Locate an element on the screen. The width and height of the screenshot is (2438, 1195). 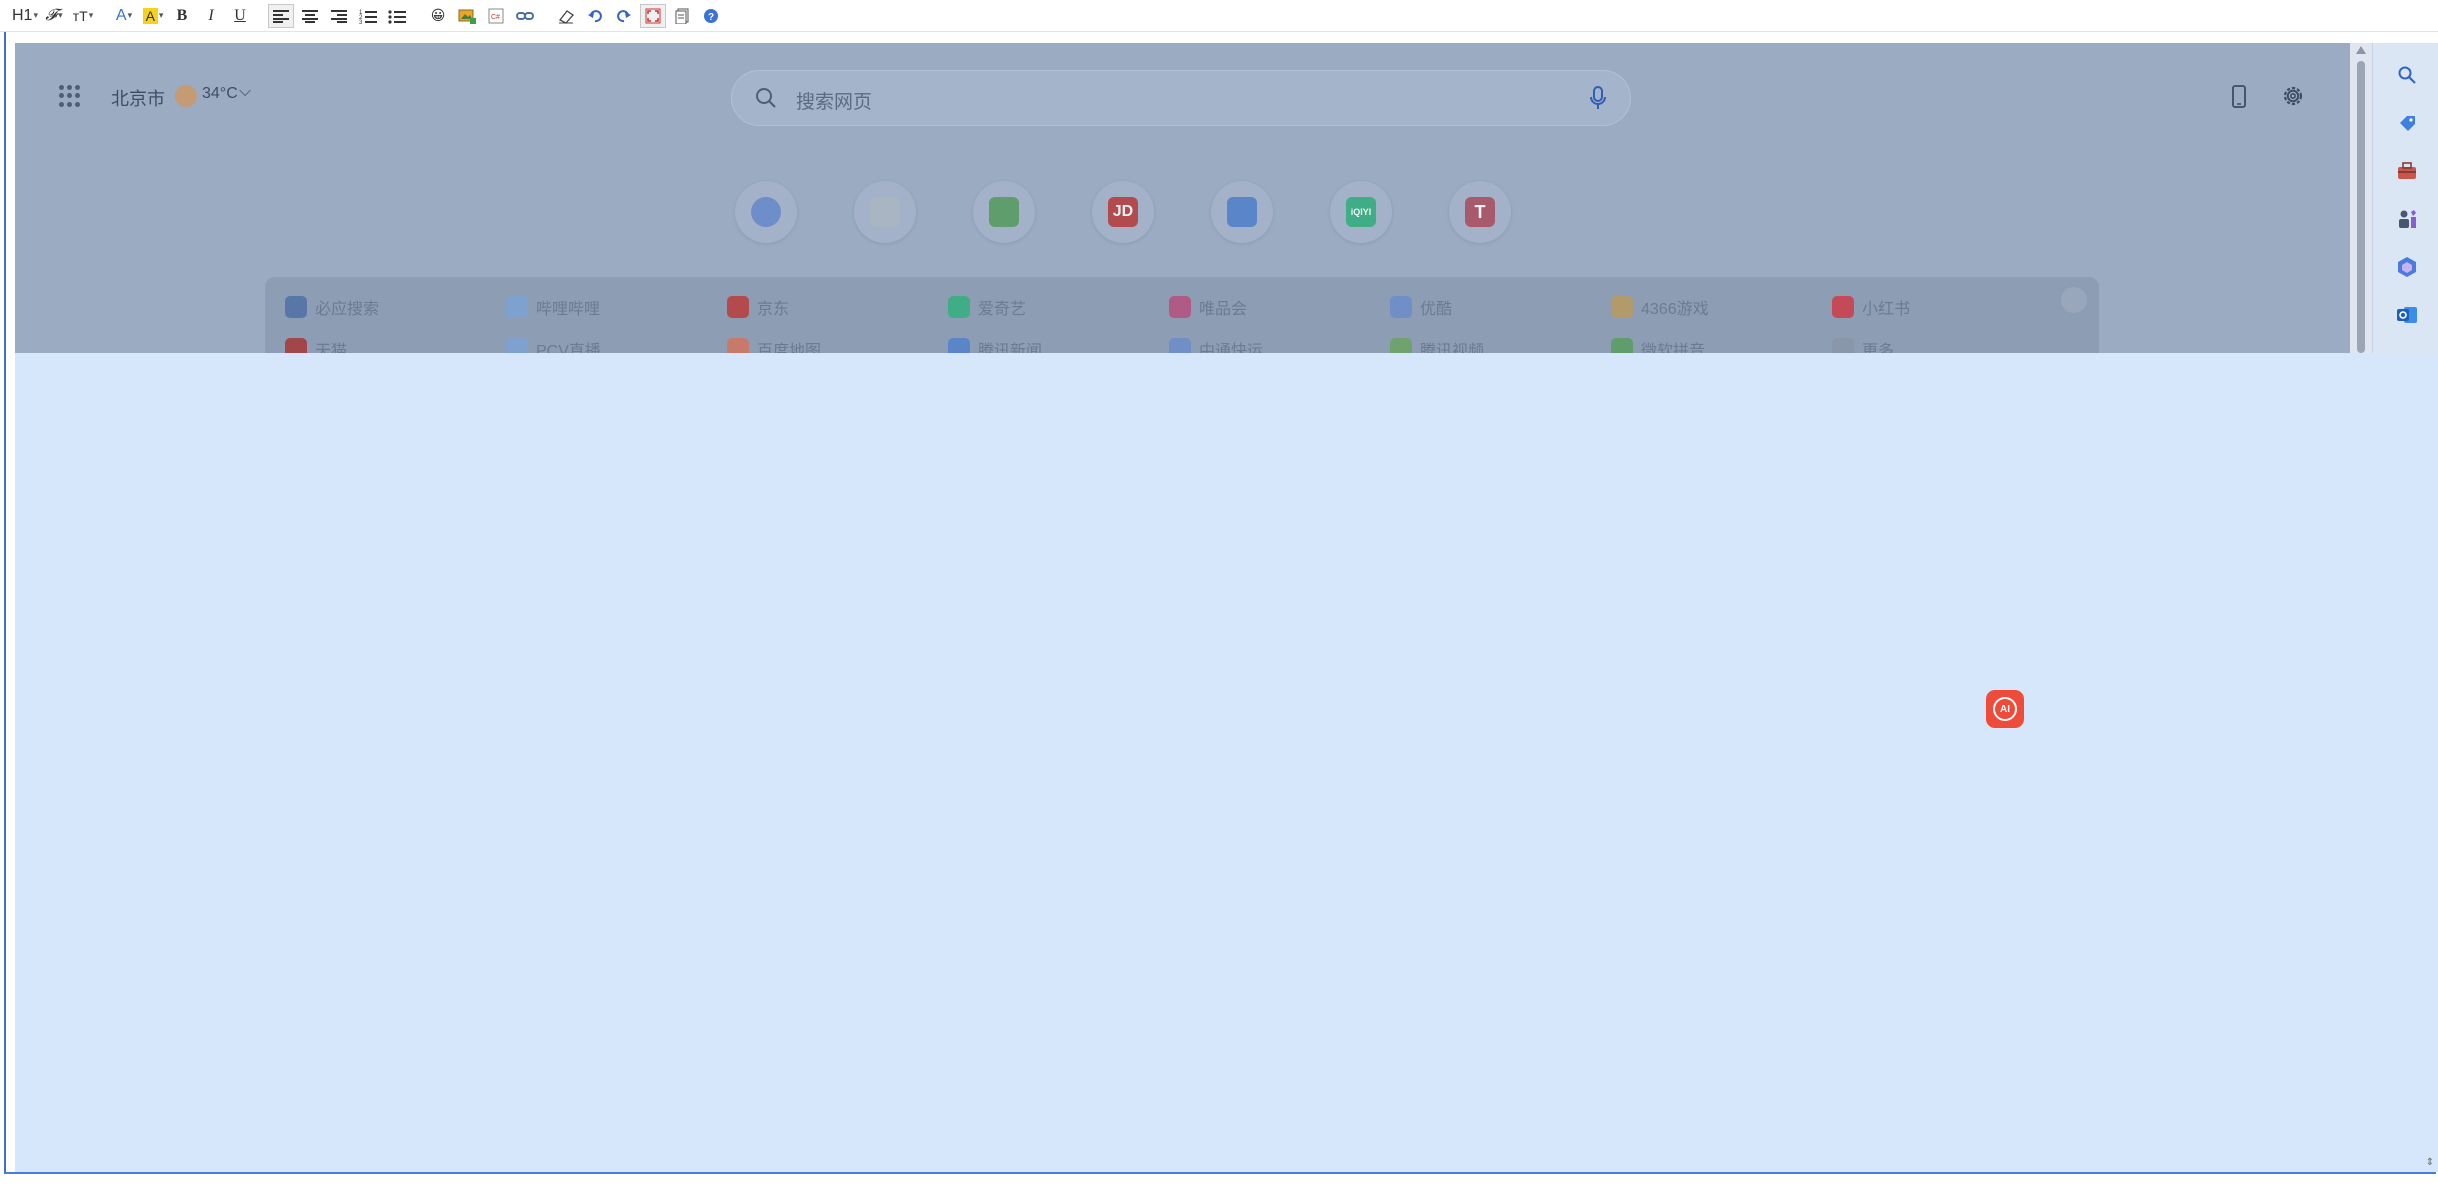
font-family-dropdown: 𝓕 ▾ is located at coordinates (54, 16).